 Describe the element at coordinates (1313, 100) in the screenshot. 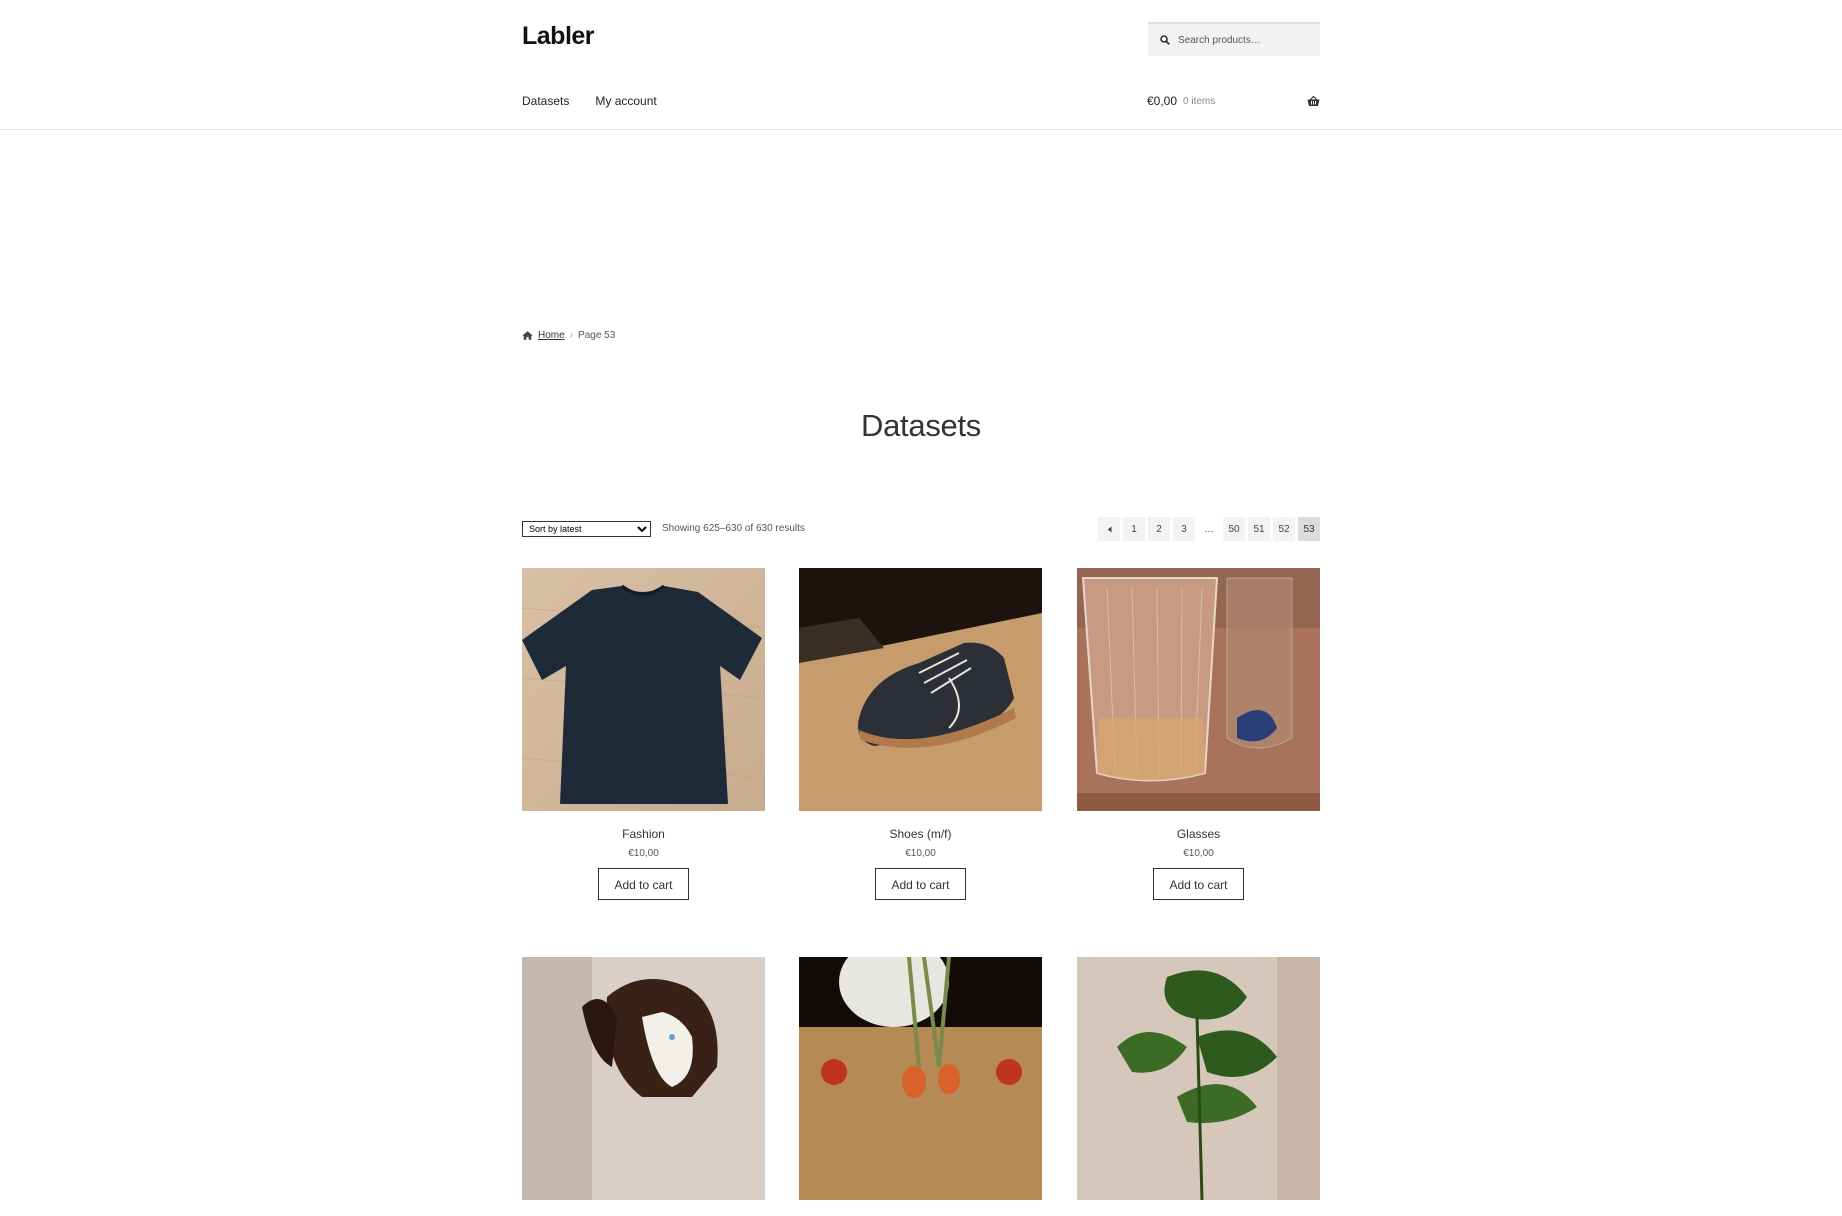

I see `basket-icon` at that location.